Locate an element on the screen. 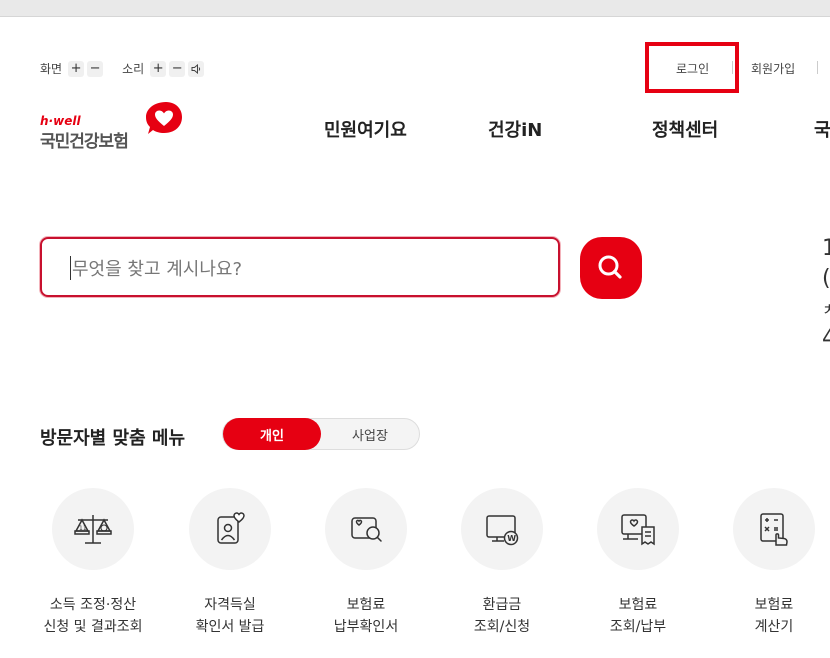  service-qualification-certificate: 자격득실 확인서 발급 is located at coordinates (230, 563).